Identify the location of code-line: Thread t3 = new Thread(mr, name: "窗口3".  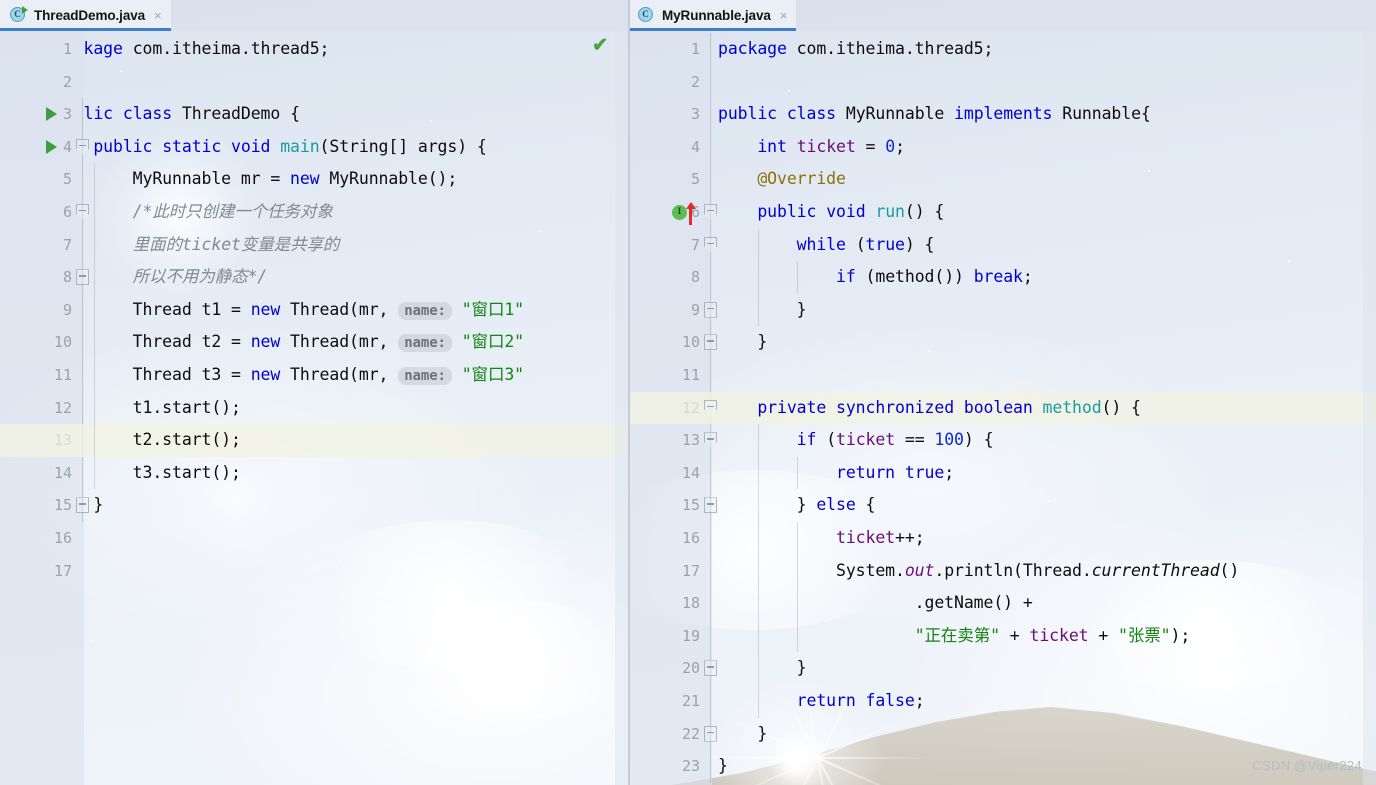
(304, 375).